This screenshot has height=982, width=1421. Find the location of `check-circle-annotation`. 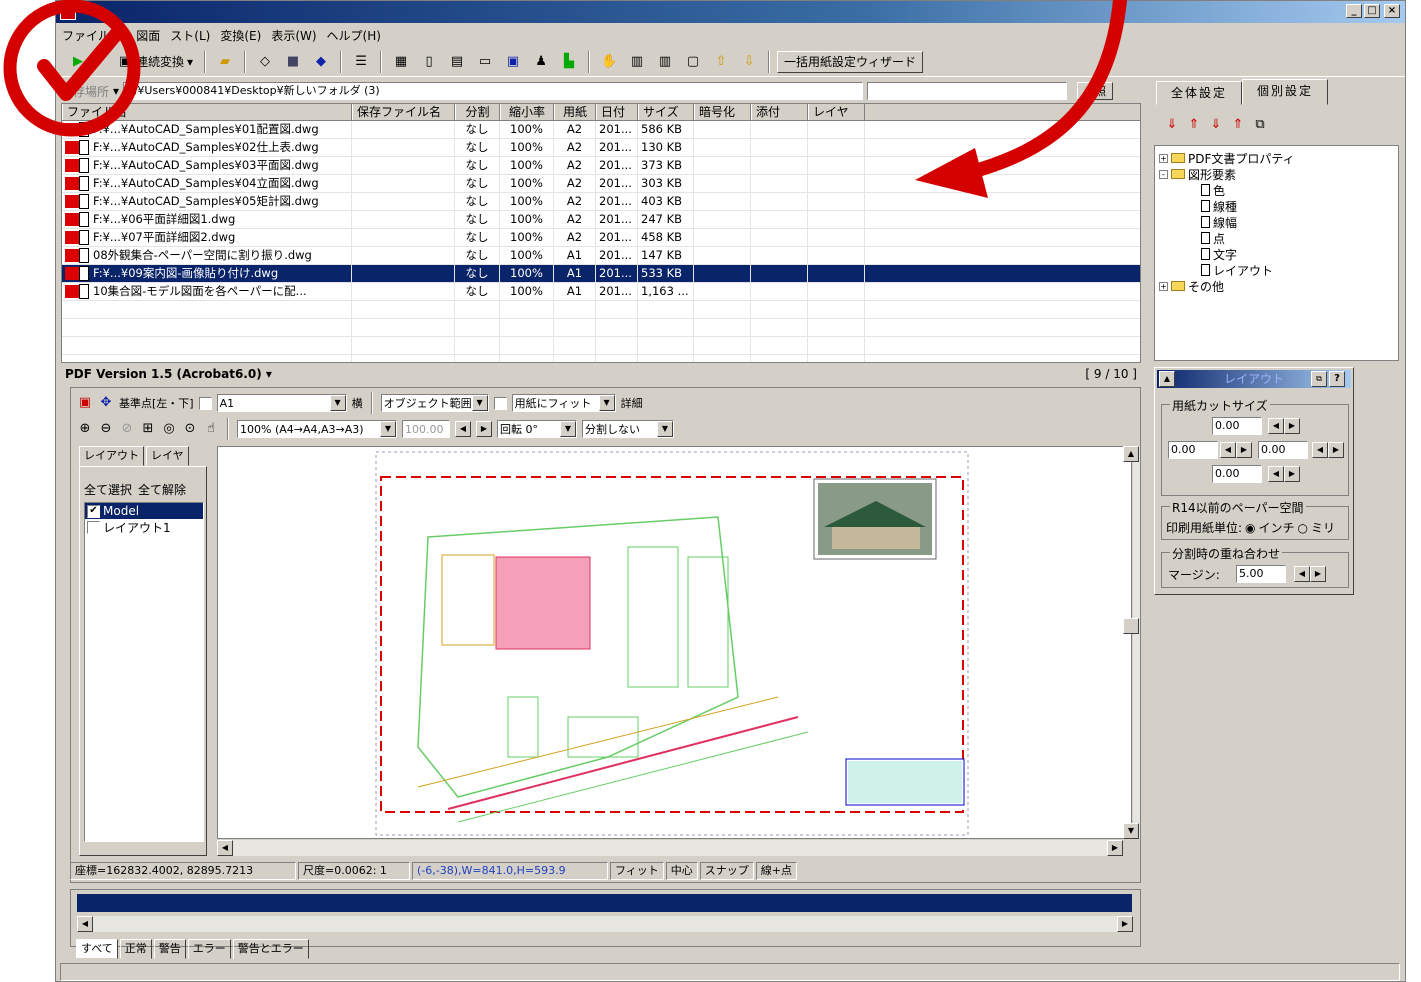

check-circle-annotation is located at coordinates (72, 68).